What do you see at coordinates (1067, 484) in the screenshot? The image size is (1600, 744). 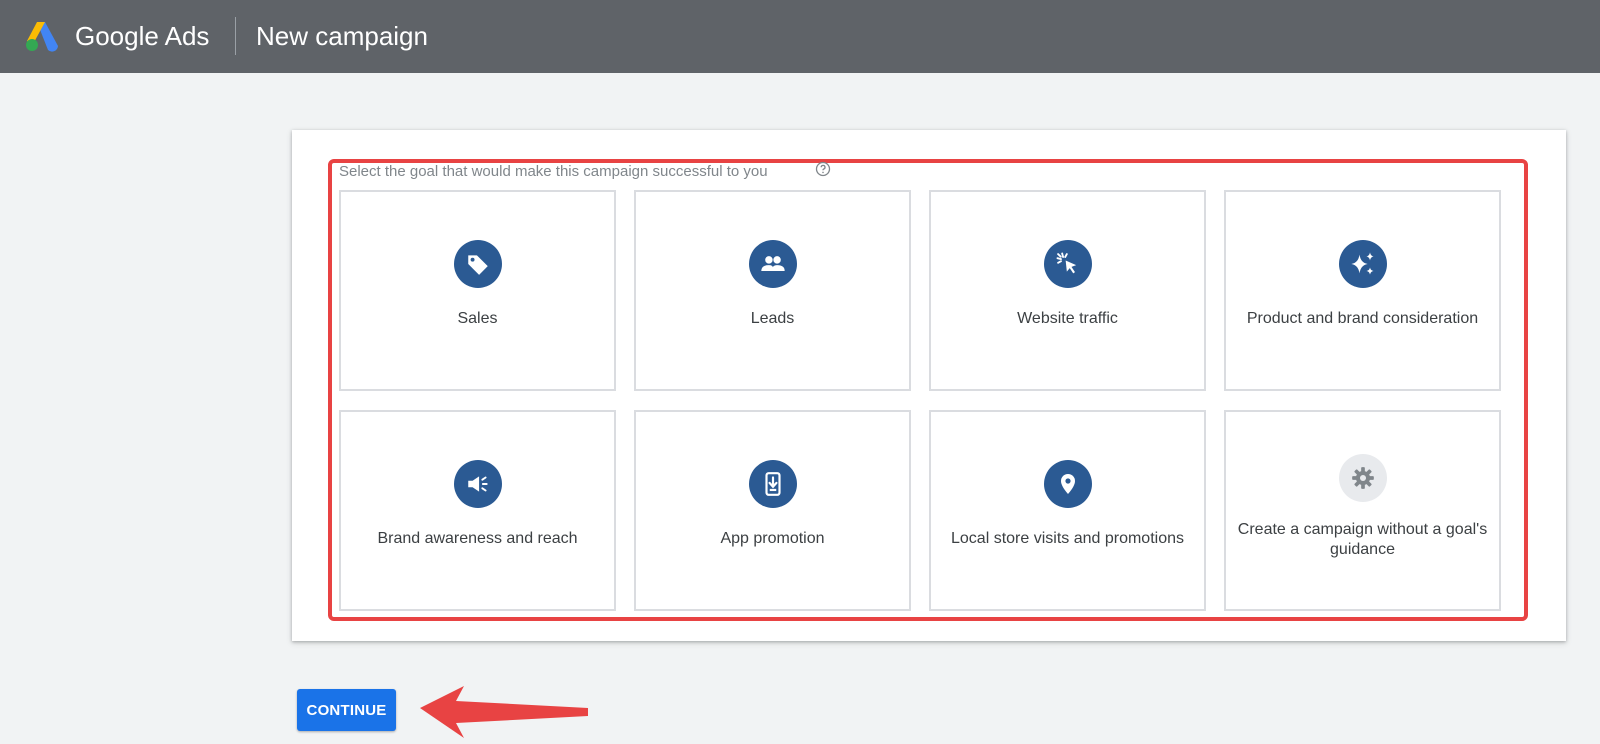 I see `map-pin-icon` at bounding box center [1067, 484].